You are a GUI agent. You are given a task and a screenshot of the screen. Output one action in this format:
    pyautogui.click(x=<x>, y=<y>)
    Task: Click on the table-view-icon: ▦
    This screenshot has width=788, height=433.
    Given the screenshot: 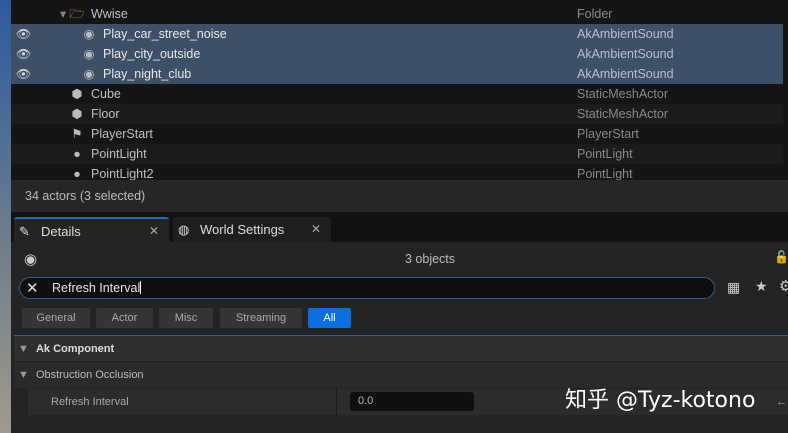 What is the action you would take?
    pyautogui.click(x=733, y=287)
    